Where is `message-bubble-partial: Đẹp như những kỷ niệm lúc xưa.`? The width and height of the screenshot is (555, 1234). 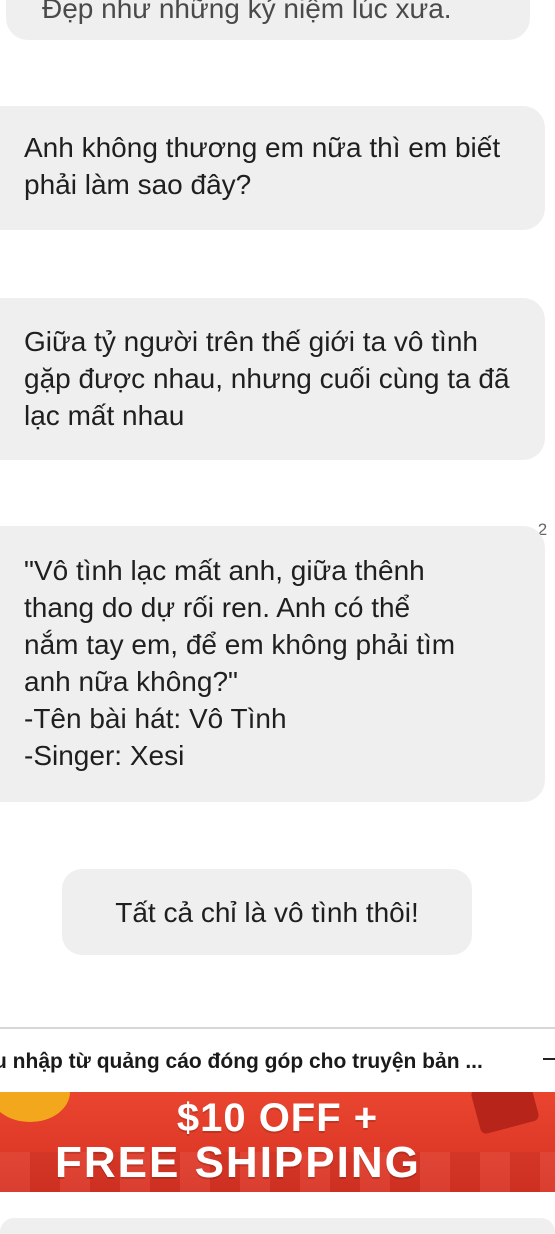
message-bubble-partial: Đẹp như những kỷ niệm lúc xưa. is located at coordinates (268, 20).